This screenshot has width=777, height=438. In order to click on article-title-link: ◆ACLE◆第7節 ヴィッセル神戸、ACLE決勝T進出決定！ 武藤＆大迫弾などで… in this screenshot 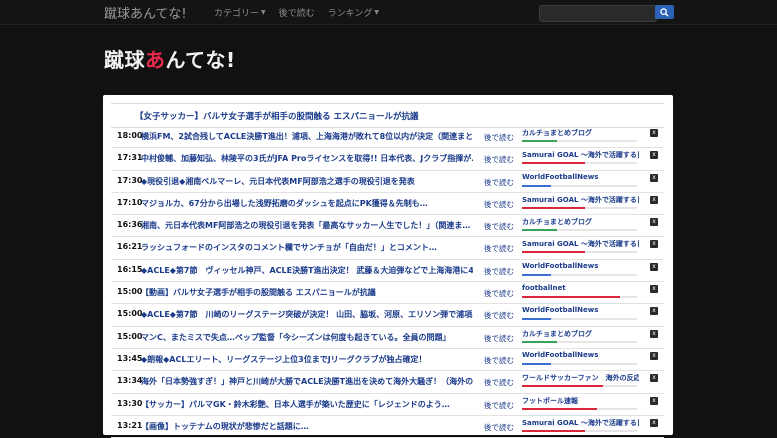, I will do `click(307, 270)`.